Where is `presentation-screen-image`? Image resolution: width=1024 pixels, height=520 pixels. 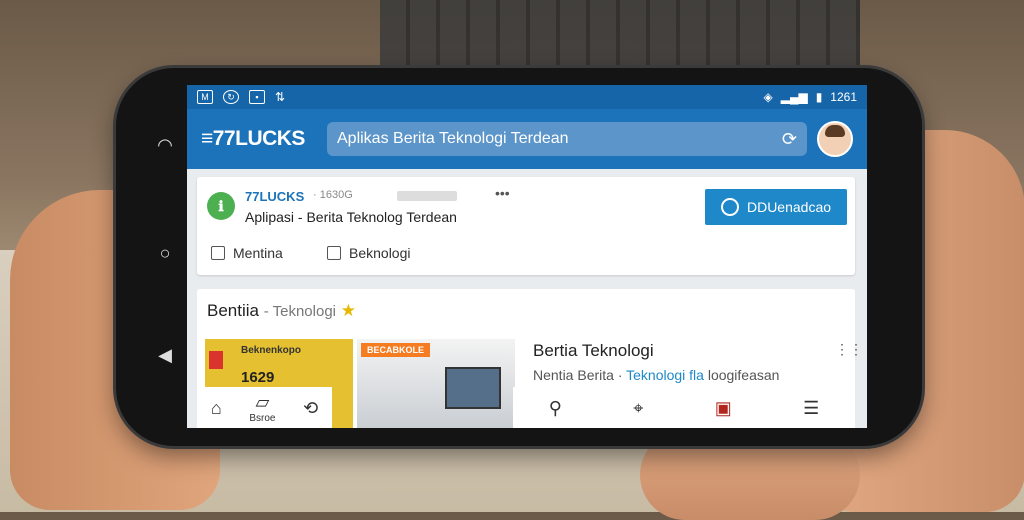 presentation-screen-image is located at coordinates (473, 388).